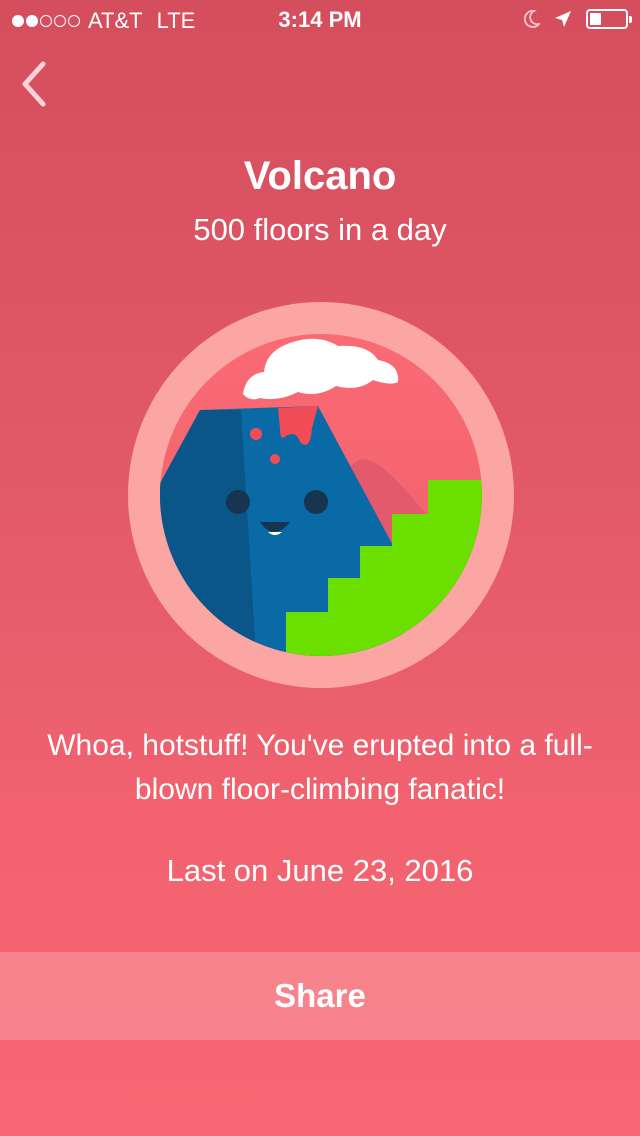 This screenshot has height=1136, width=640. What do you see at coordinates (578, 19) in the screenshot?
I see `status-bar-right` at bounding box center [578, 19].